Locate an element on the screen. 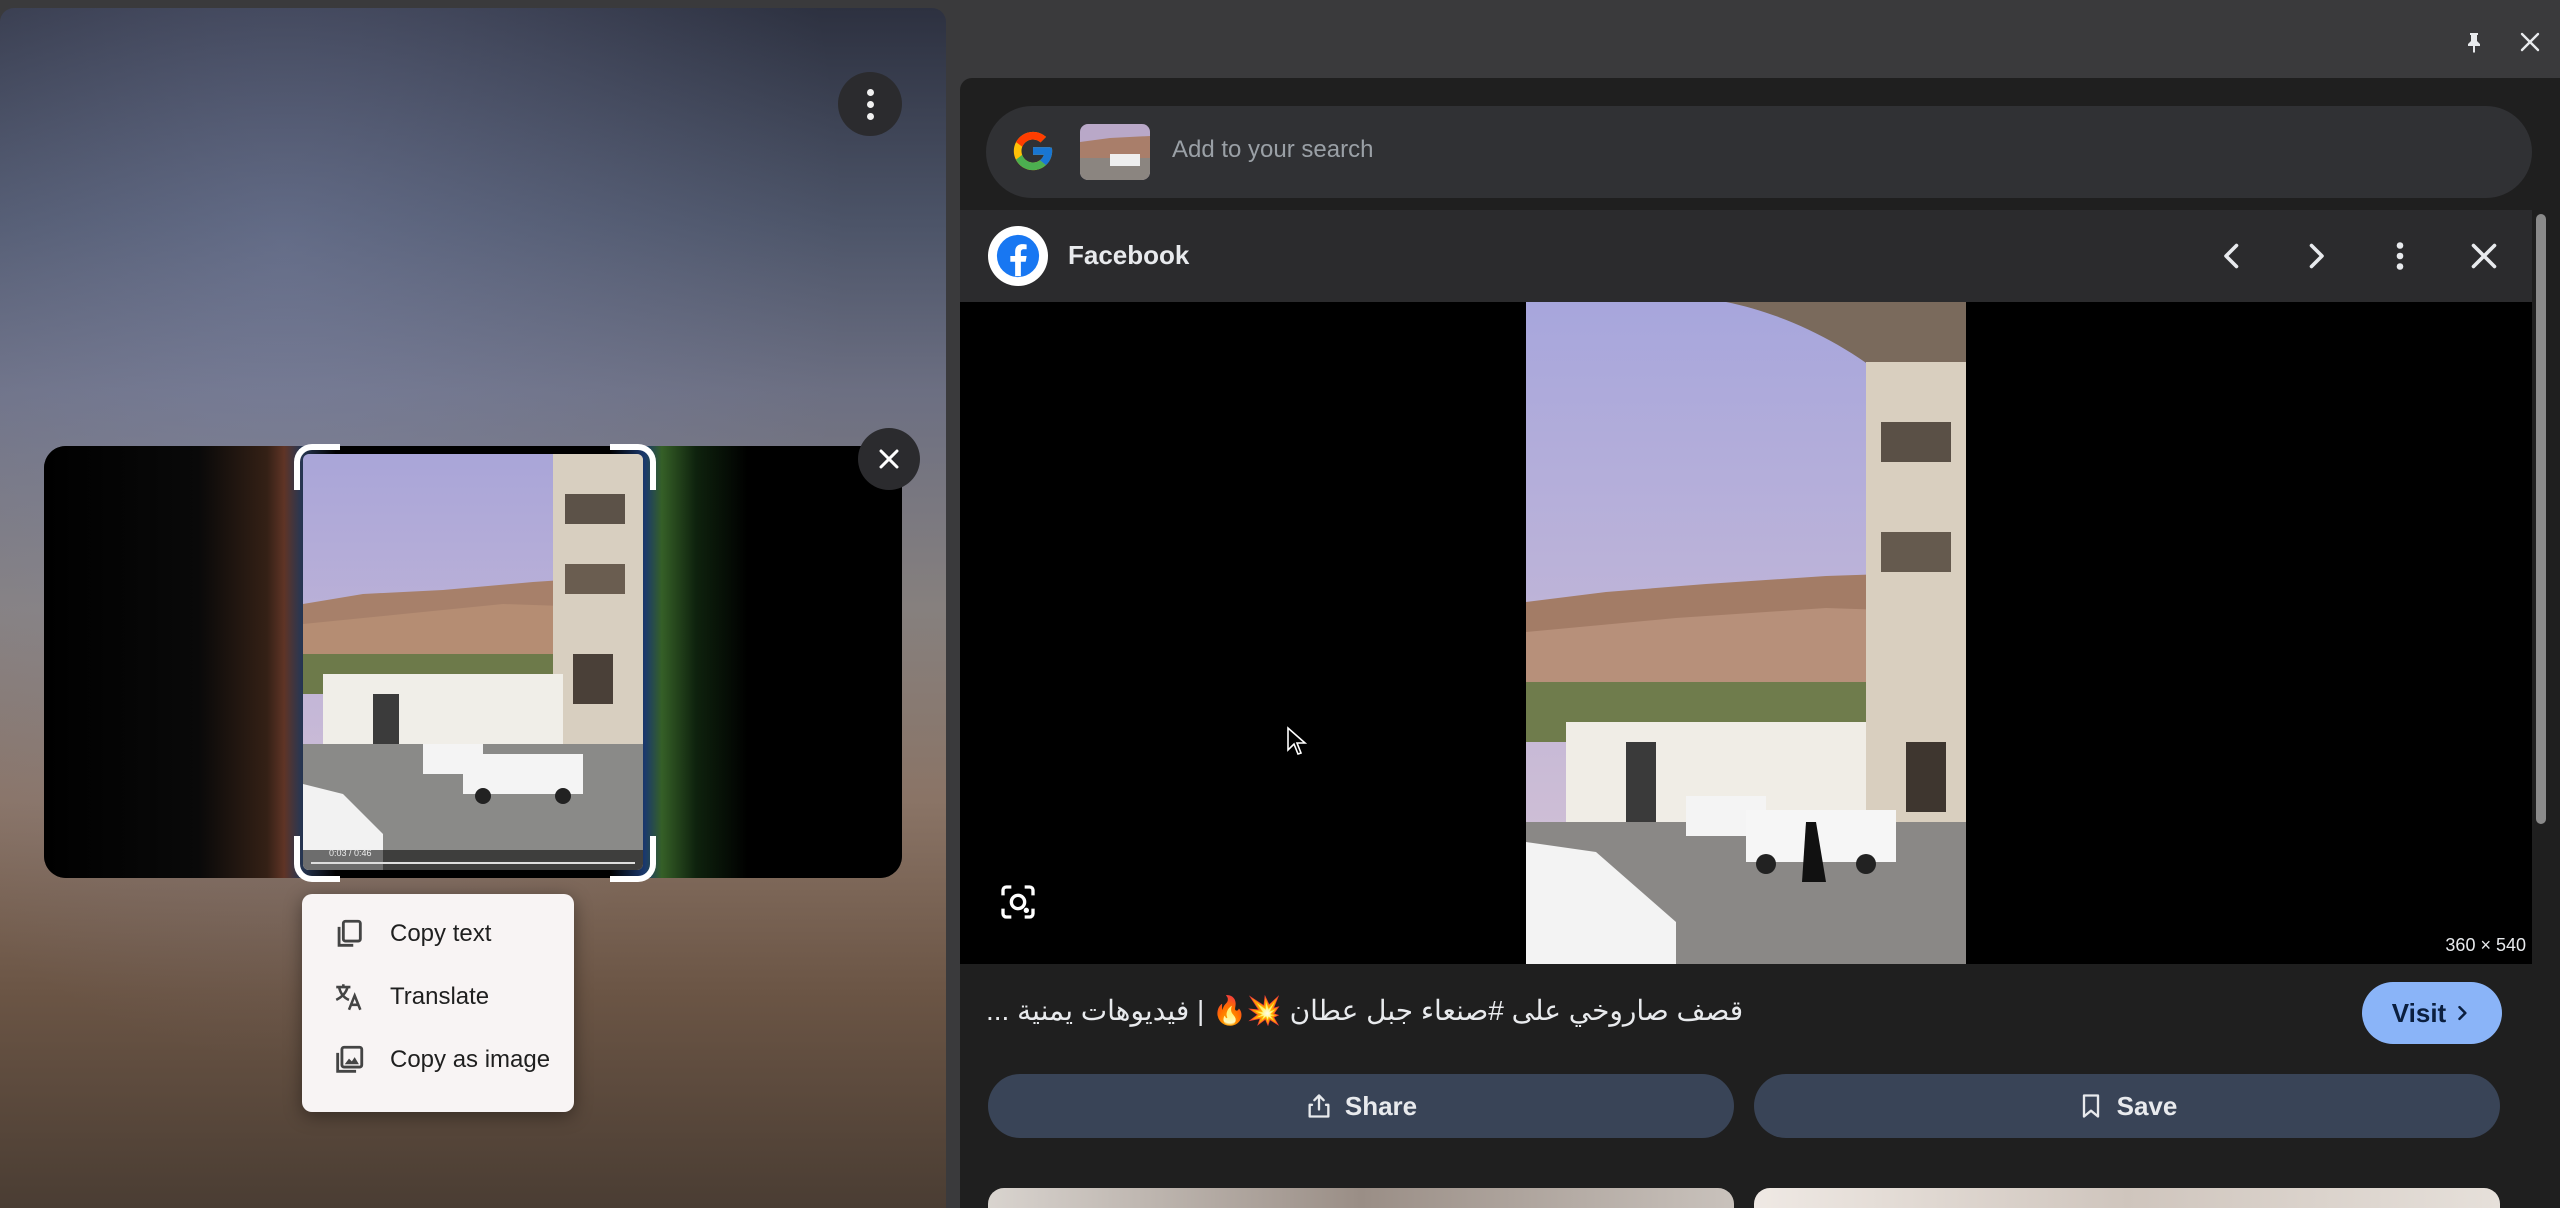 The image size is (2560, 1208). query-image-thumbnail is located at coordinates (1115, 152).